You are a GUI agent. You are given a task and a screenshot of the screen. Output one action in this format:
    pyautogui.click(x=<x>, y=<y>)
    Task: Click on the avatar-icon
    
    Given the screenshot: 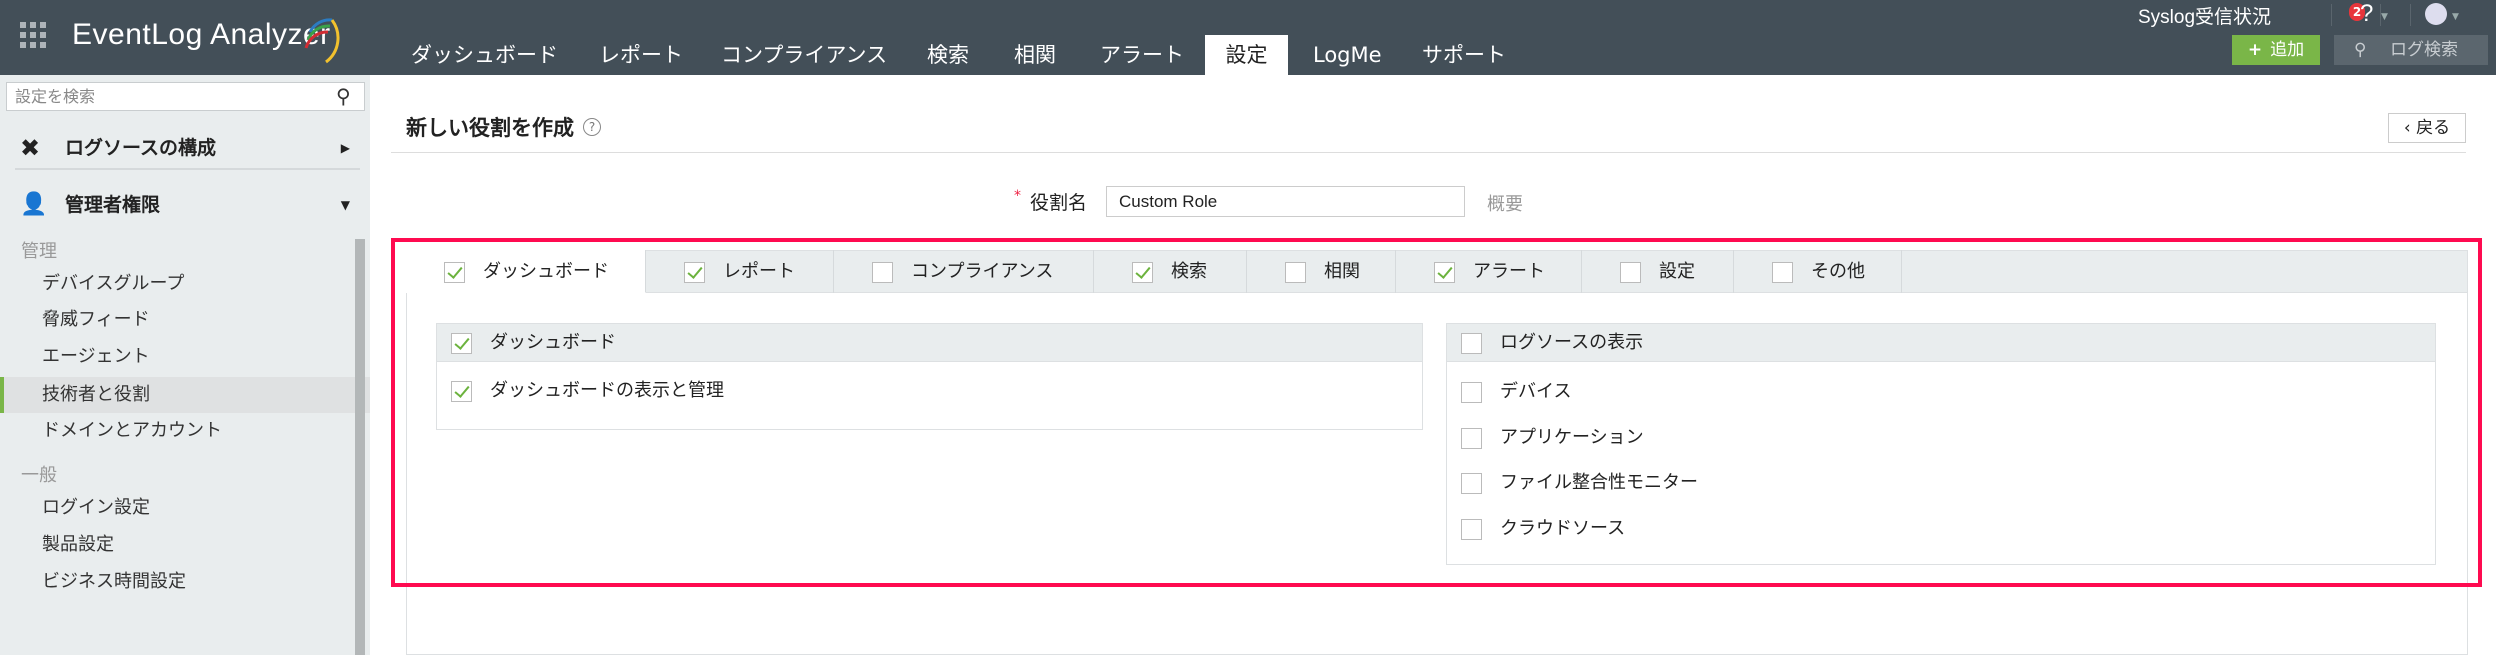 What is the action you would take?
    pyautogui.click(x=2436, y=14)
    